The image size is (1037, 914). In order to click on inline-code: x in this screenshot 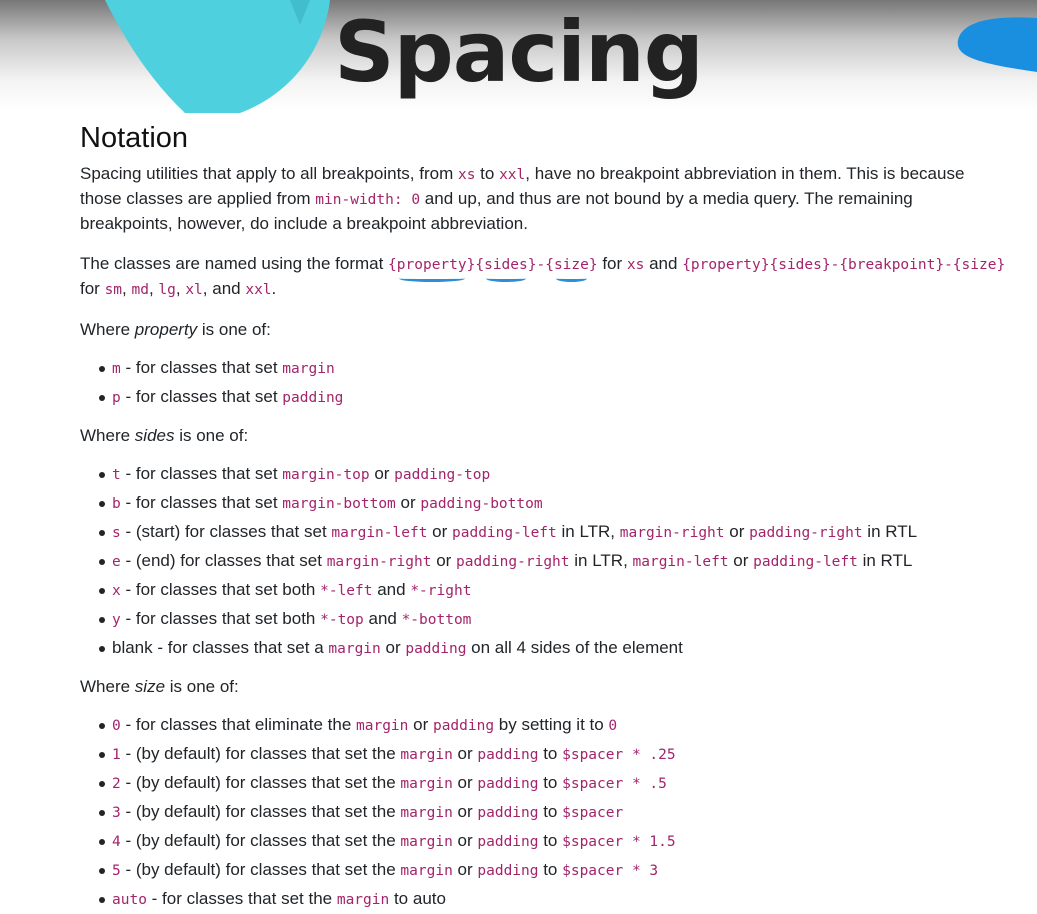, I will do `click(116, 591)`.